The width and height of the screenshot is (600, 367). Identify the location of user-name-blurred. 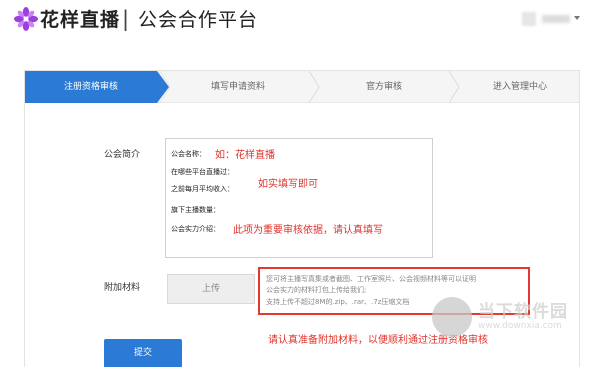
(556, 19).